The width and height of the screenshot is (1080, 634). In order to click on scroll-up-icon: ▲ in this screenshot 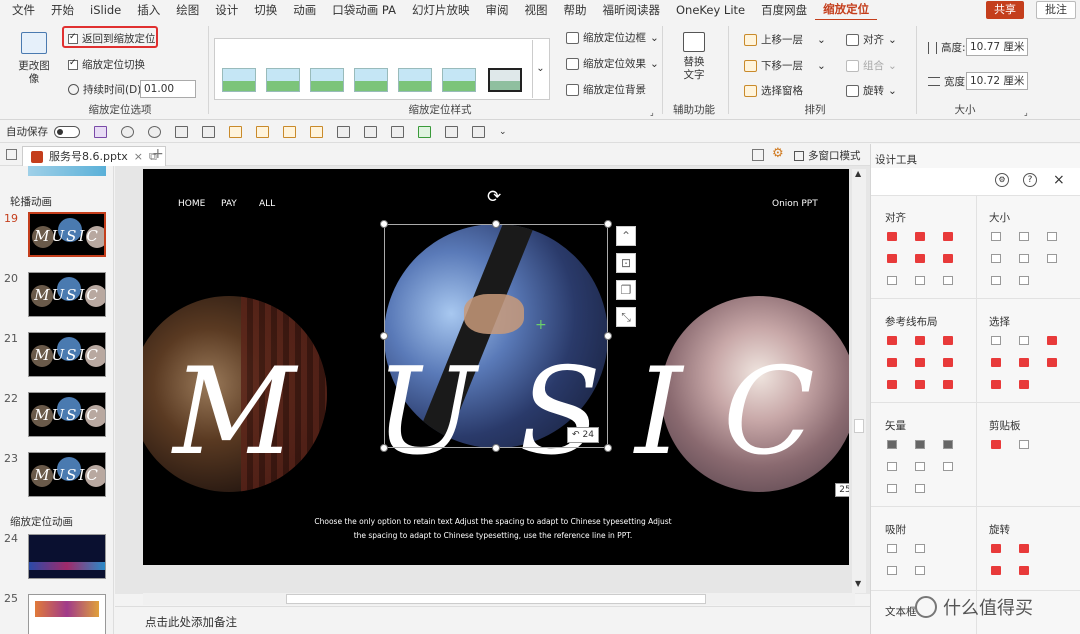, I will do `click(858, 173)`.